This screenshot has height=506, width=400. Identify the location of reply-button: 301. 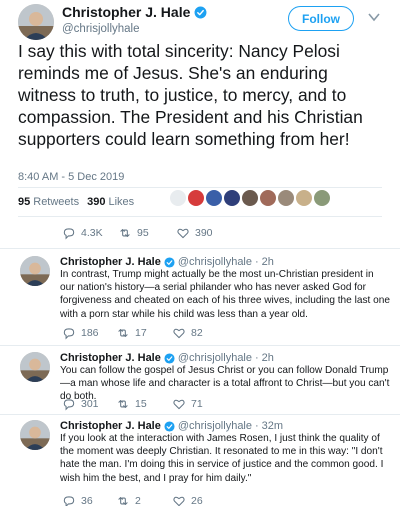
(89, 404).